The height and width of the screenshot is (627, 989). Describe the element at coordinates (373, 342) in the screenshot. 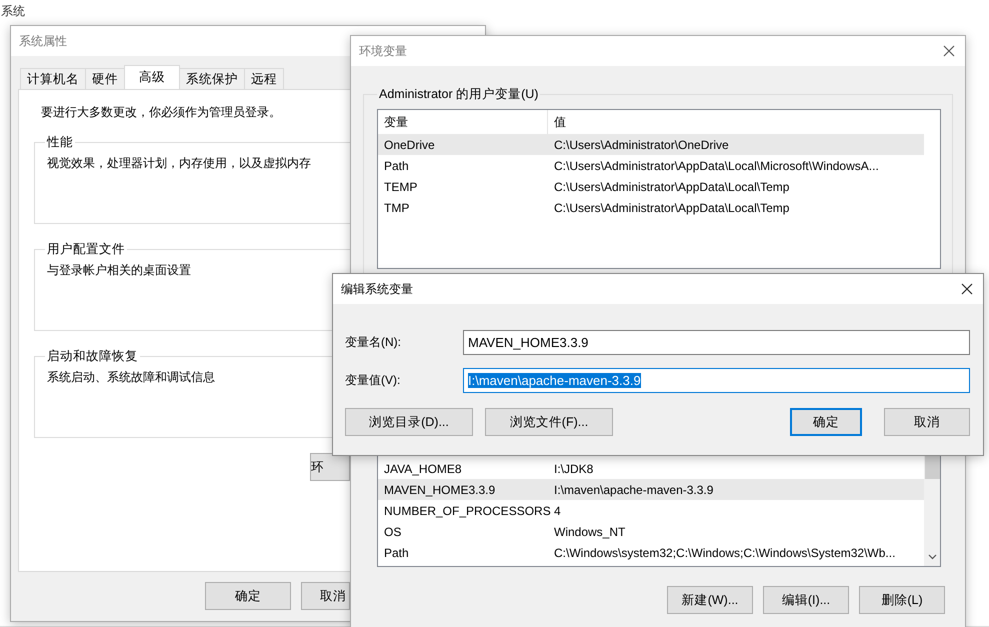

I see `field-label: 变量名(N):` at that location.